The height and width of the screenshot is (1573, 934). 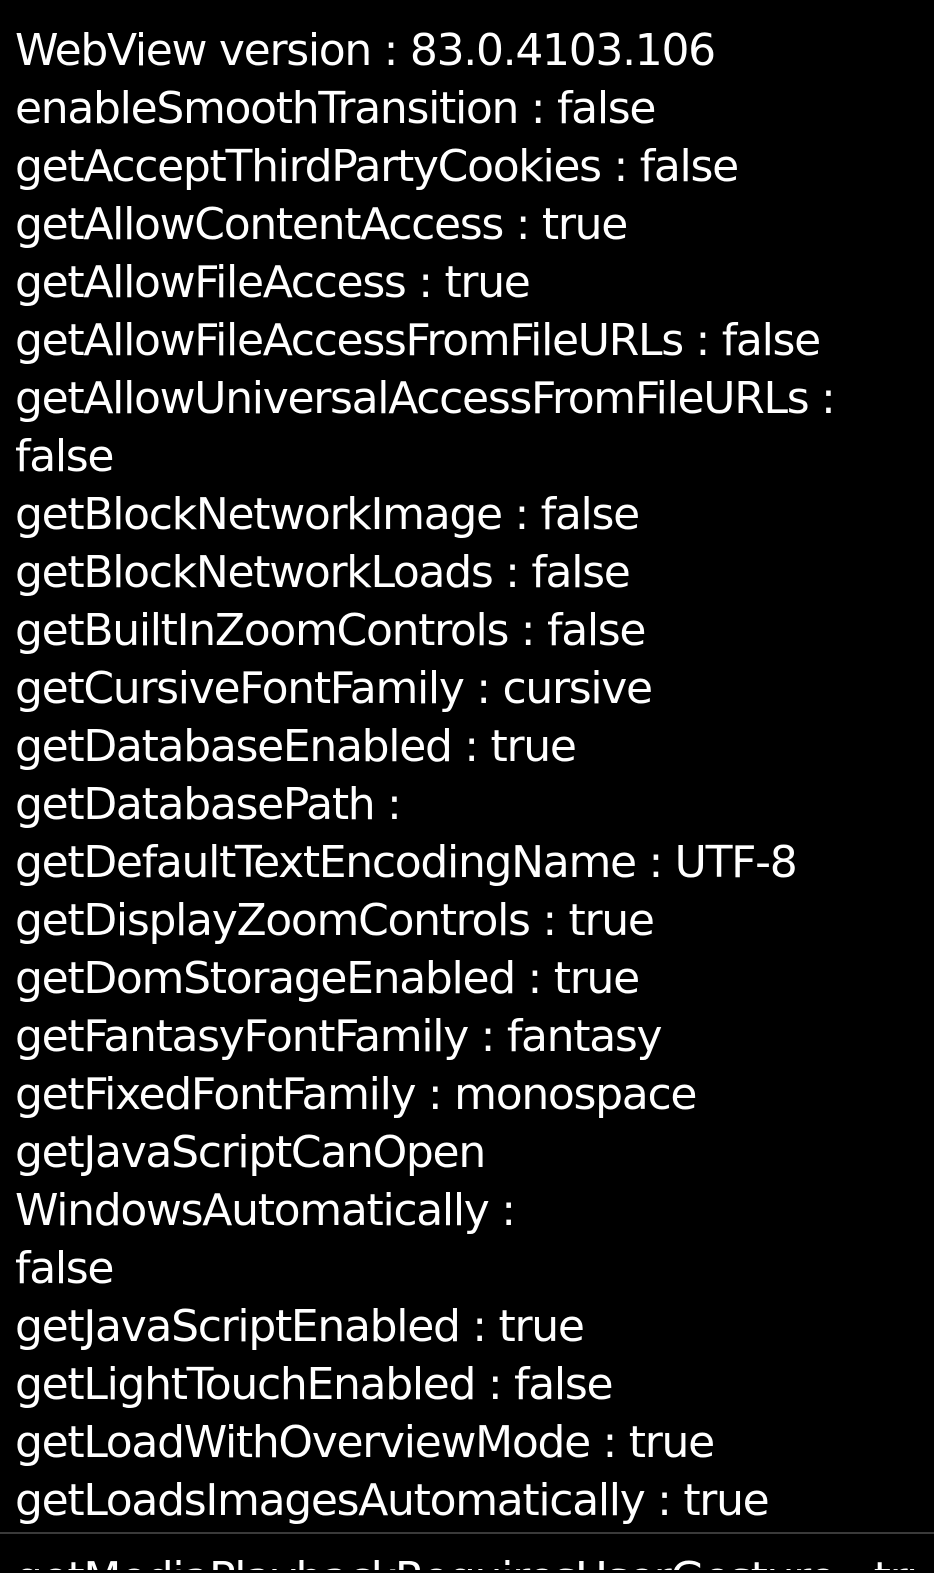 What do you see at coordinates (330, 630) in the screenshot?
I see `setting-line-built-in-zoom-controls: getBuiltInZoomControls : false` at bounding box center [330, 630].